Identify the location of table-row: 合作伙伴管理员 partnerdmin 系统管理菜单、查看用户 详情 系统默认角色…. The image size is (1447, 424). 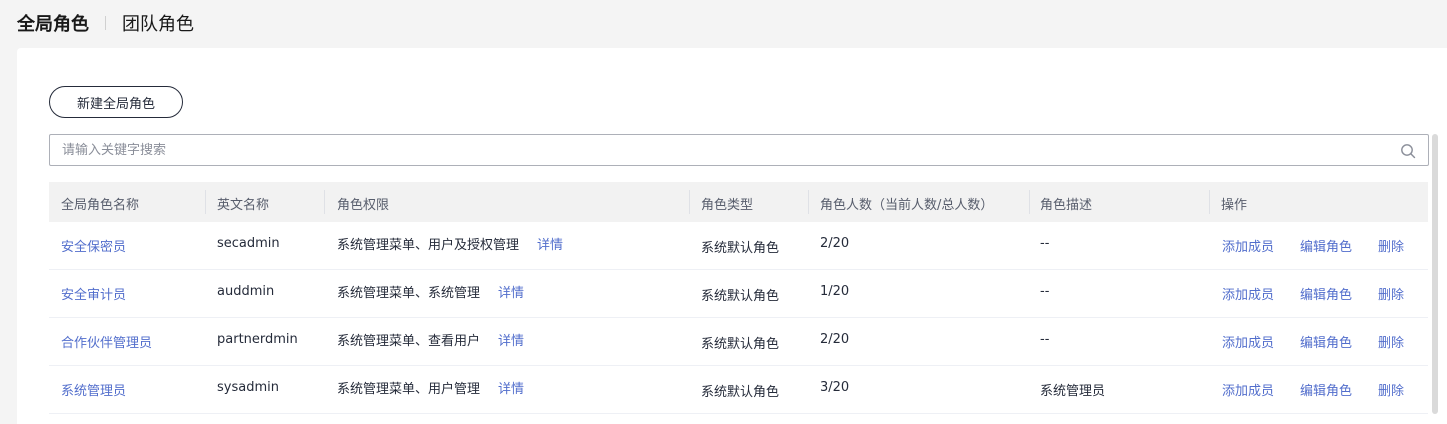
(738, 342).